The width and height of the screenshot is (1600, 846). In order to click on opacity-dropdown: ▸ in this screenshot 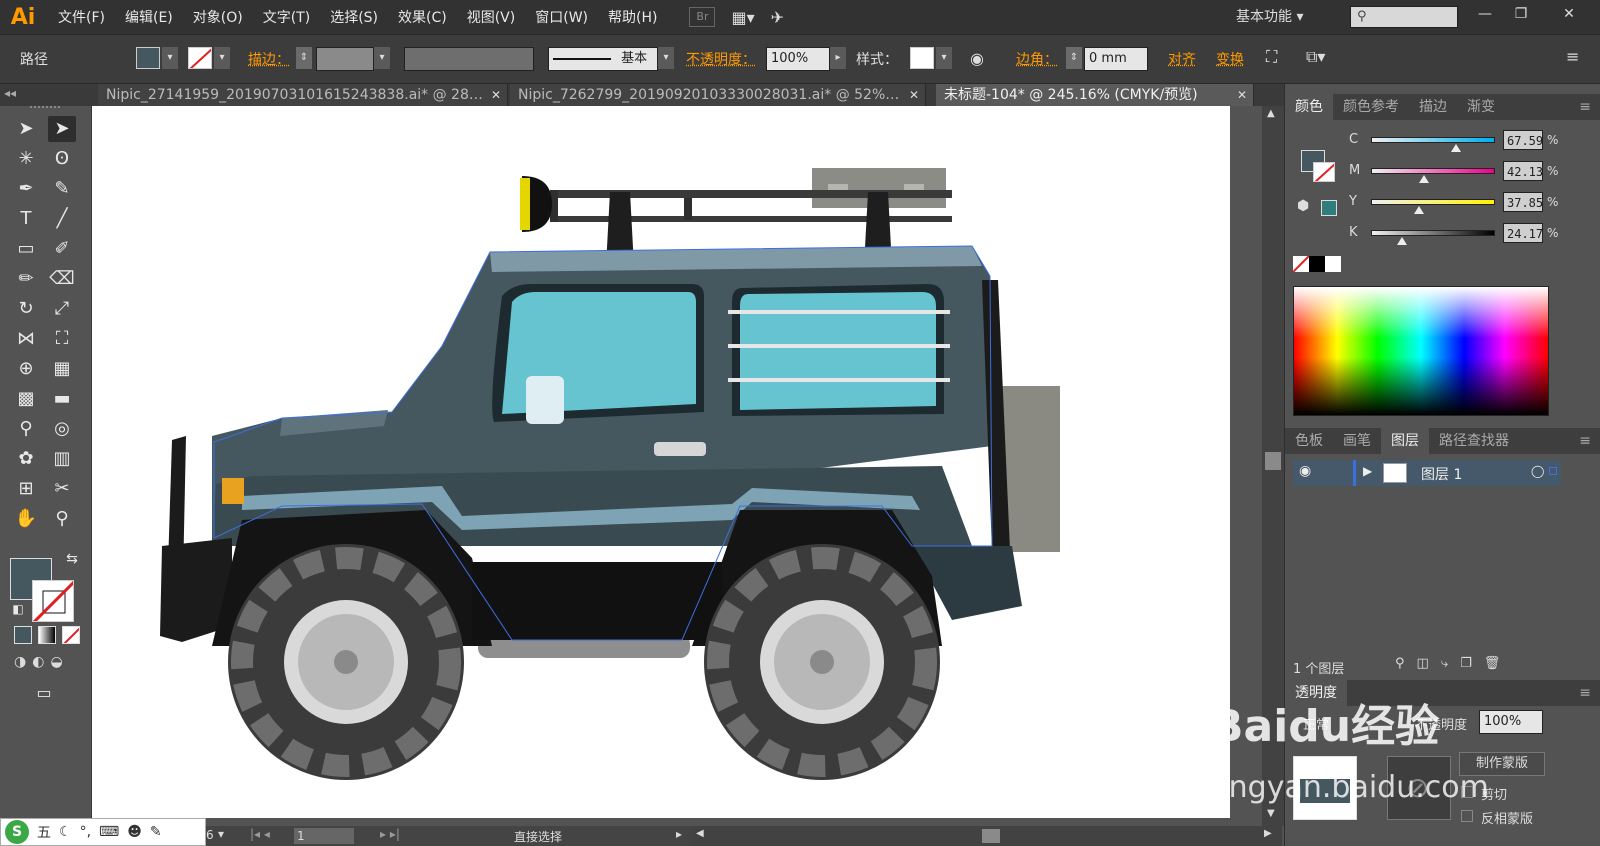, I will do `click(838, 58)`.